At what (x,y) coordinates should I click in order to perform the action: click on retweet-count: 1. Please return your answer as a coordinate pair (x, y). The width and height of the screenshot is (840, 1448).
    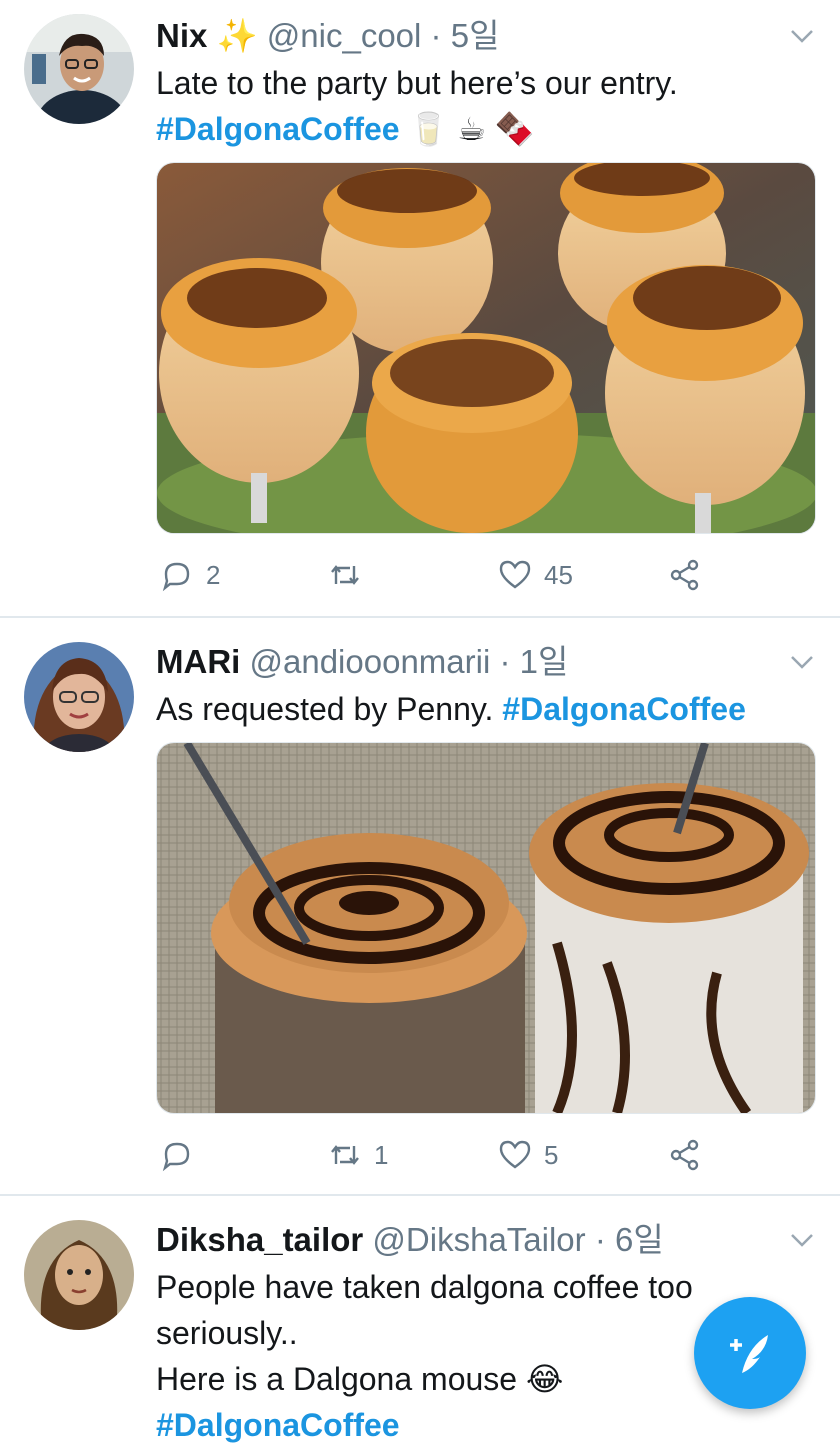
    Looking at the image, I should click on (381, 1154).